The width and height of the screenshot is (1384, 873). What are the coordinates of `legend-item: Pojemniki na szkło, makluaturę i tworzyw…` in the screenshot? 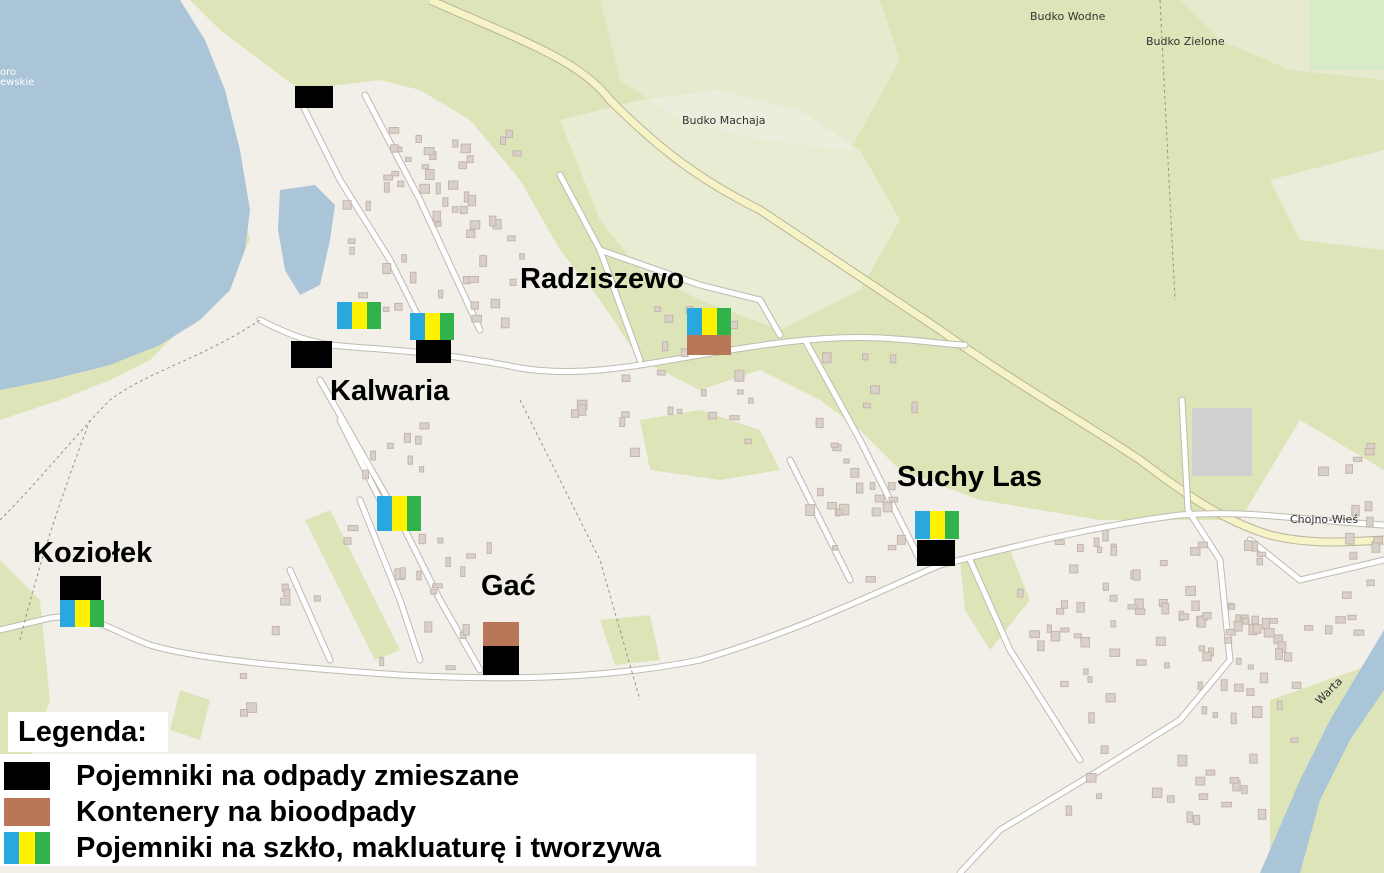 It's located at (378, 848).